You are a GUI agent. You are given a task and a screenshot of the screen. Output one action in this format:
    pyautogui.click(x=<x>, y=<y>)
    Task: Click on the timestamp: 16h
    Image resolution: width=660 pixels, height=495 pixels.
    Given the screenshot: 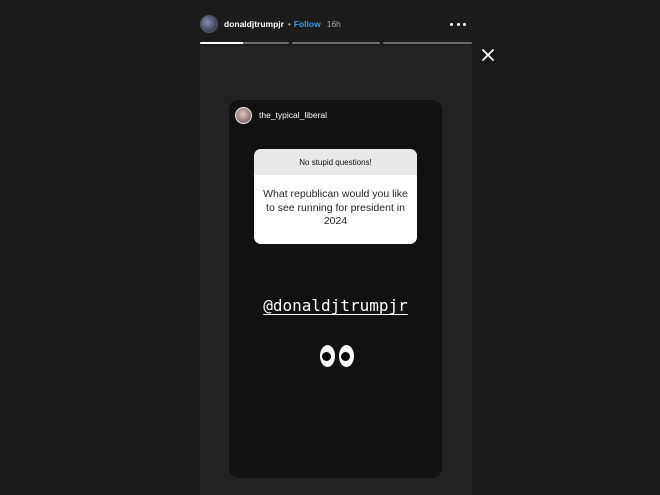 What is the action you would take?
    pyautogui.click(x=333, y=24)
    